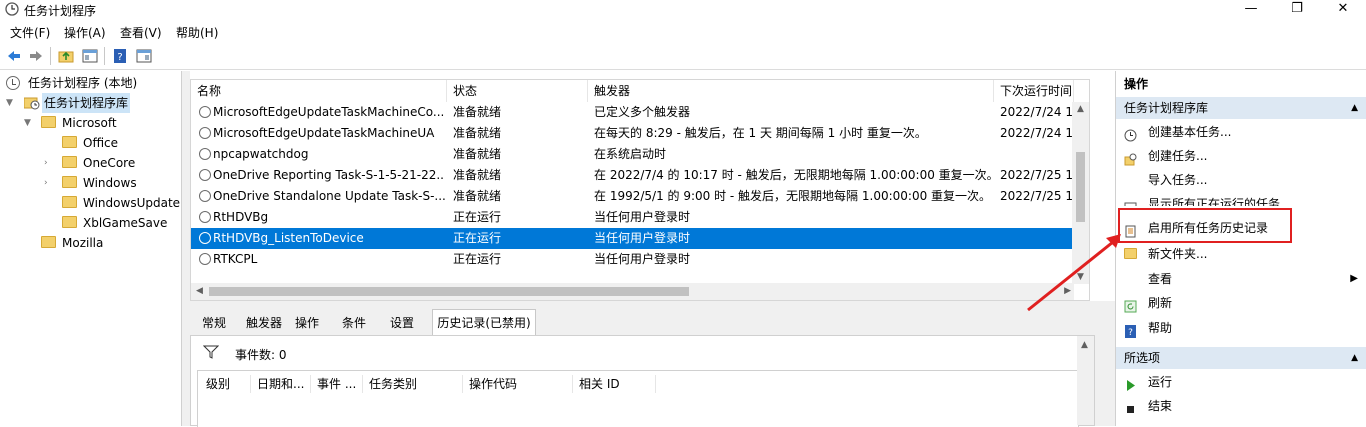 The image size is (1366, 427). What do you see at coordinates (412, 384) in the screenshot?
I see `history-column-header: 任务类别` at bounding box center [412, 384].